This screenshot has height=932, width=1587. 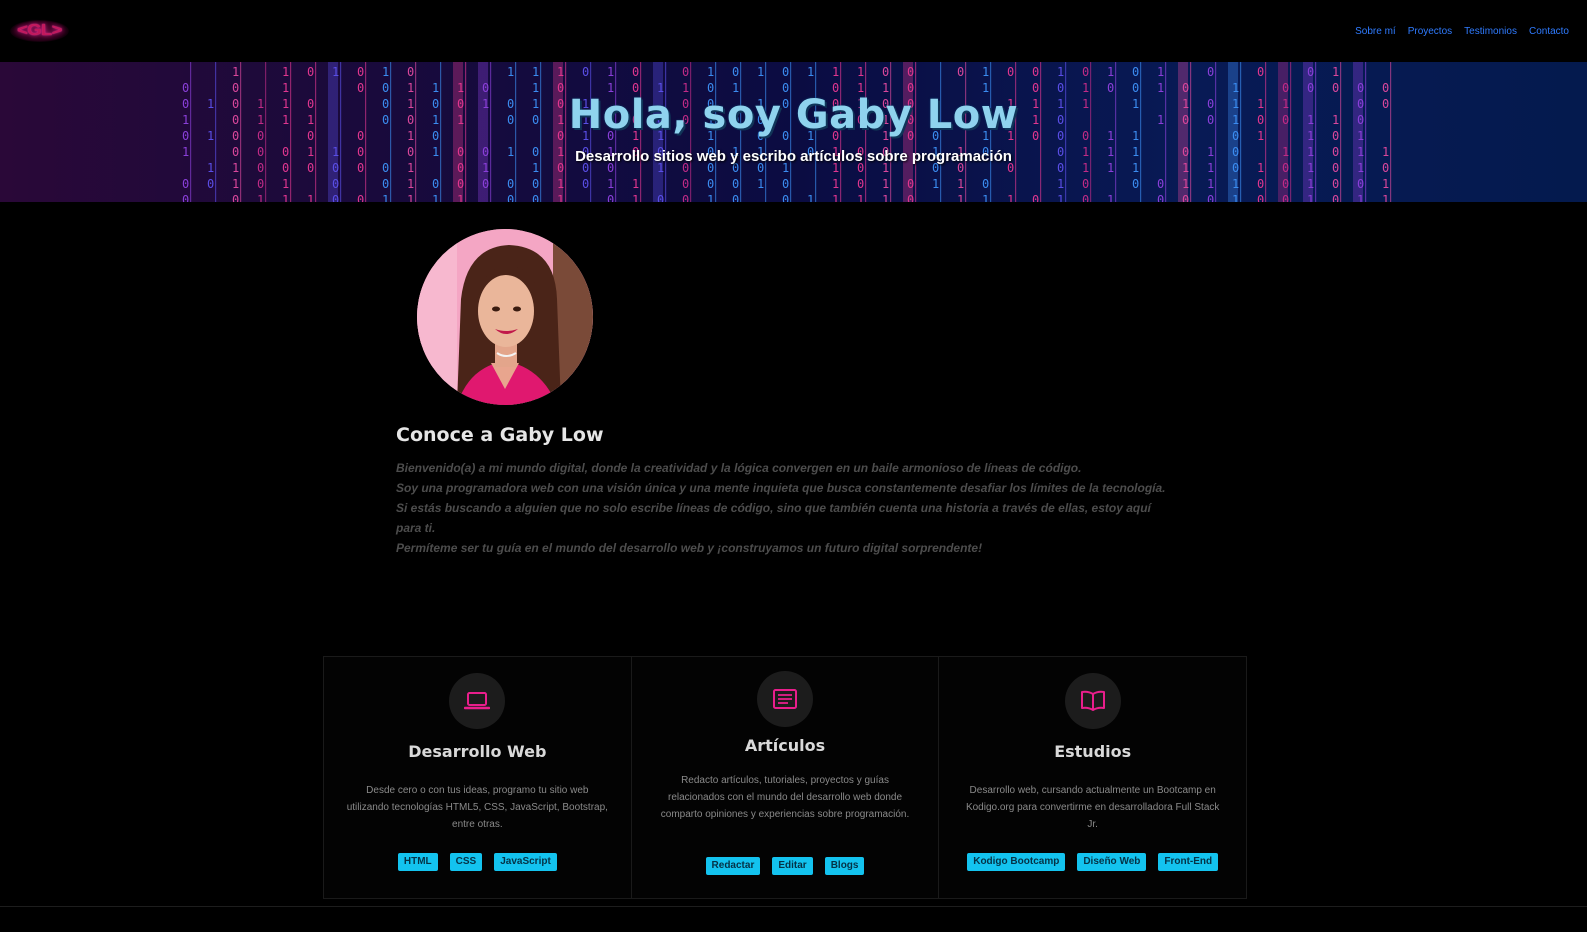 I want to click on nav-links: Sobre mí Proyectos Testimonios Contacto, so click(x=1462, y=31).